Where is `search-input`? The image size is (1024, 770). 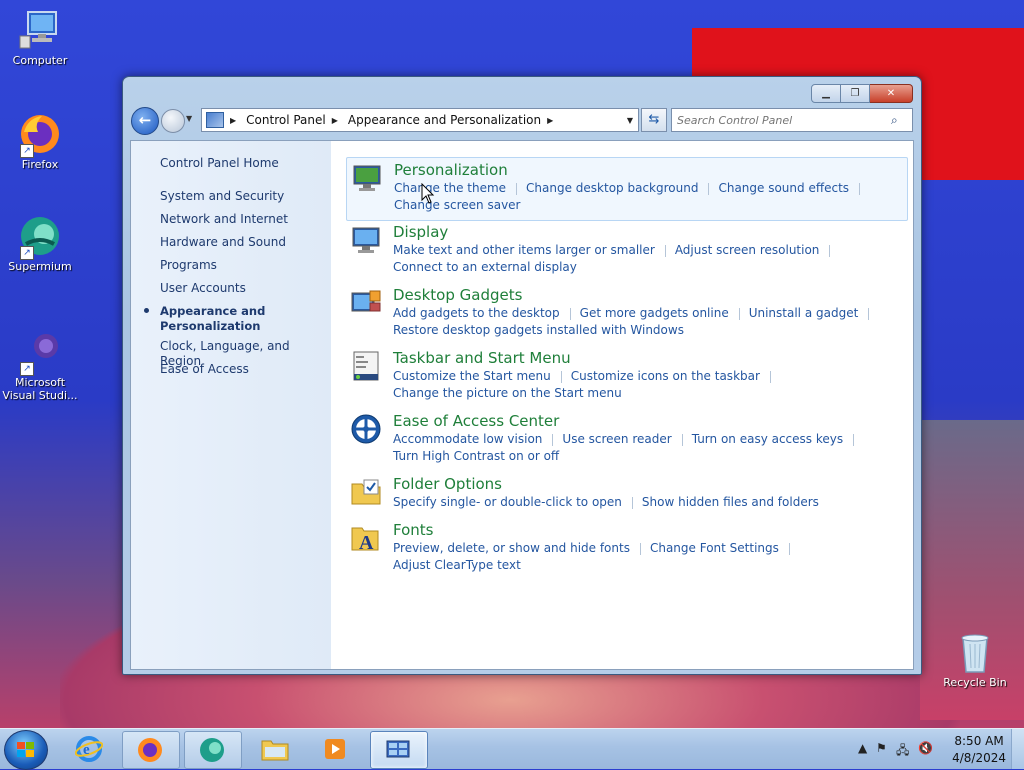 search-input is located at coordinates (780, 120).